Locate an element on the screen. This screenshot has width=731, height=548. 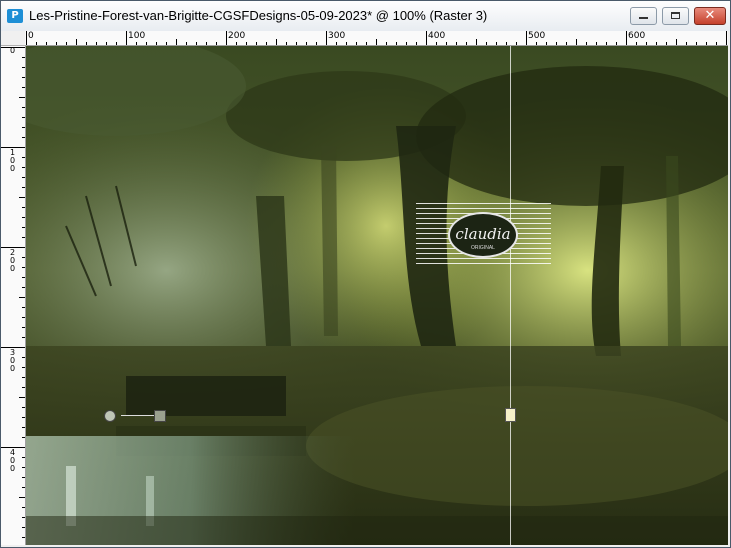
ruler-h-label: 400 is located at coordinates (437, 36).